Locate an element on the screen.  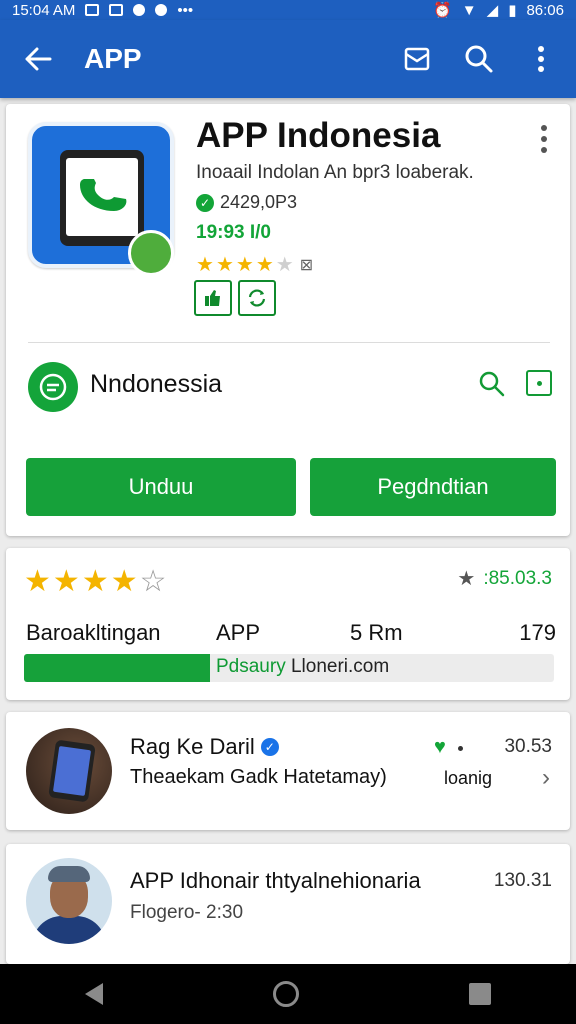
app-notification-icon is located at coordinates (161, 10).